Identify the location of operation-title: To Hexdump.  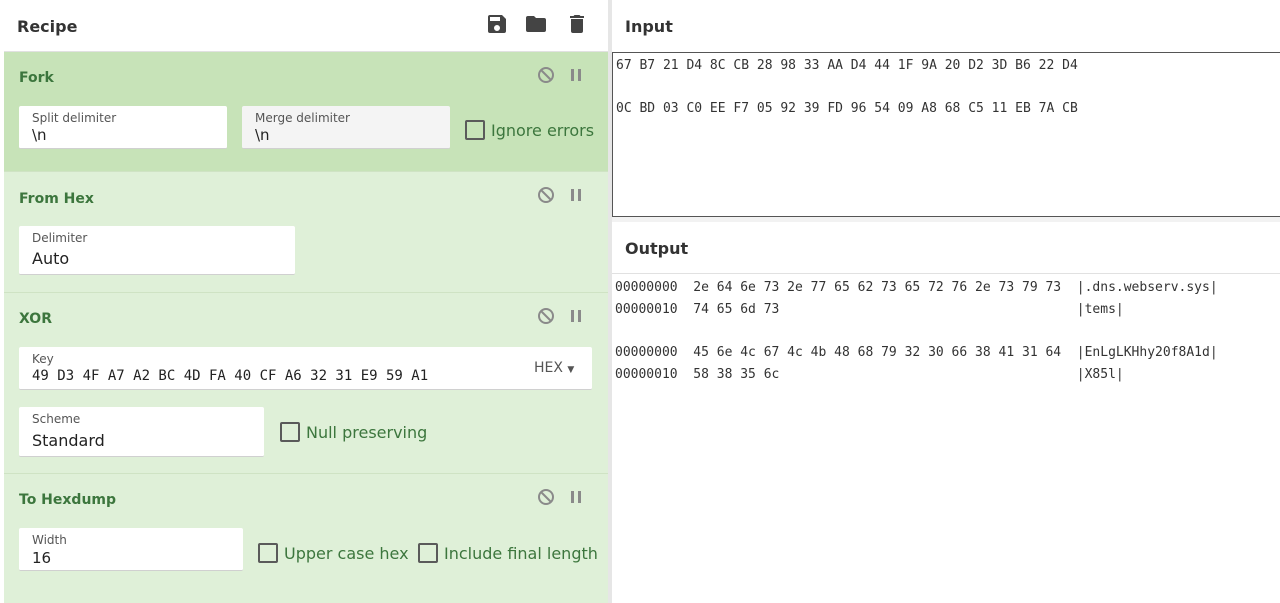
(68, 500).